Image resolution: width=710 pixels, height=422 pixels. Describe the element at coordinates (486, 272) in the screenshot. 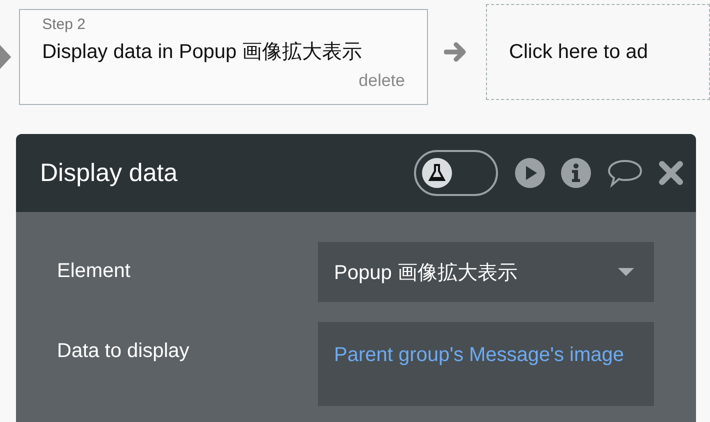

I see `element-dropdown: Popup 画像拡大表示` at that location.